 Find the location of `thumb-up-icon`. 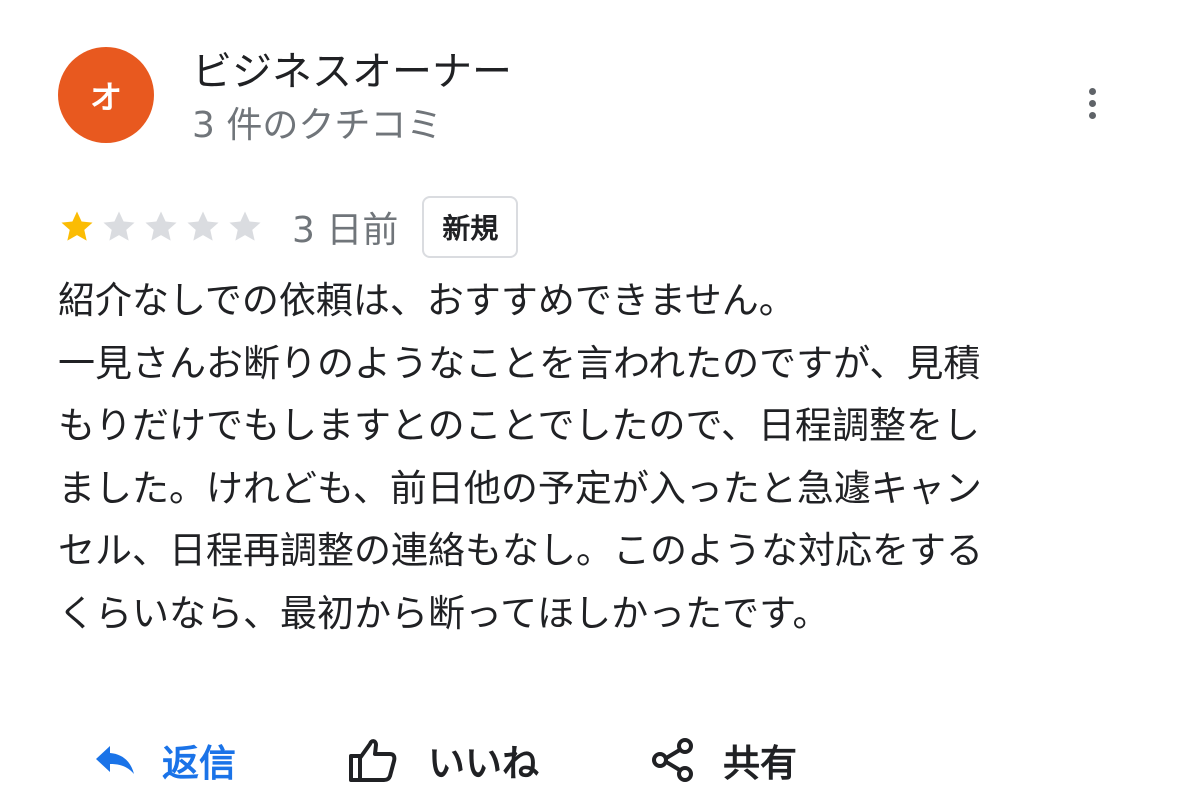

thumb-up-icon is located at coordinates (373, 760).